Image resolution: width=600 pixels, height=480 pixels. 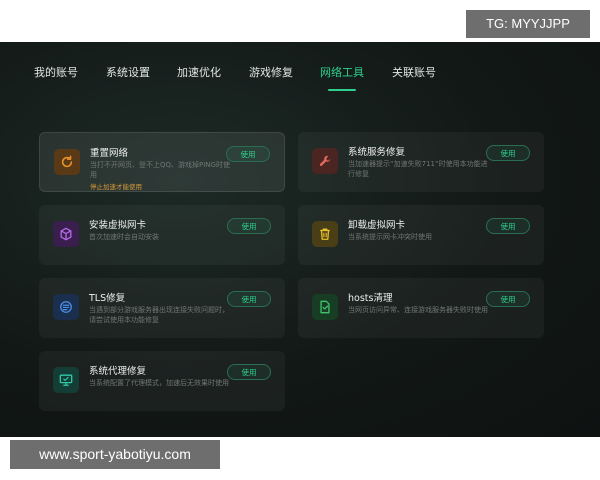 I want to click on tool-title: TLS修复, so click(x=107, y=298).